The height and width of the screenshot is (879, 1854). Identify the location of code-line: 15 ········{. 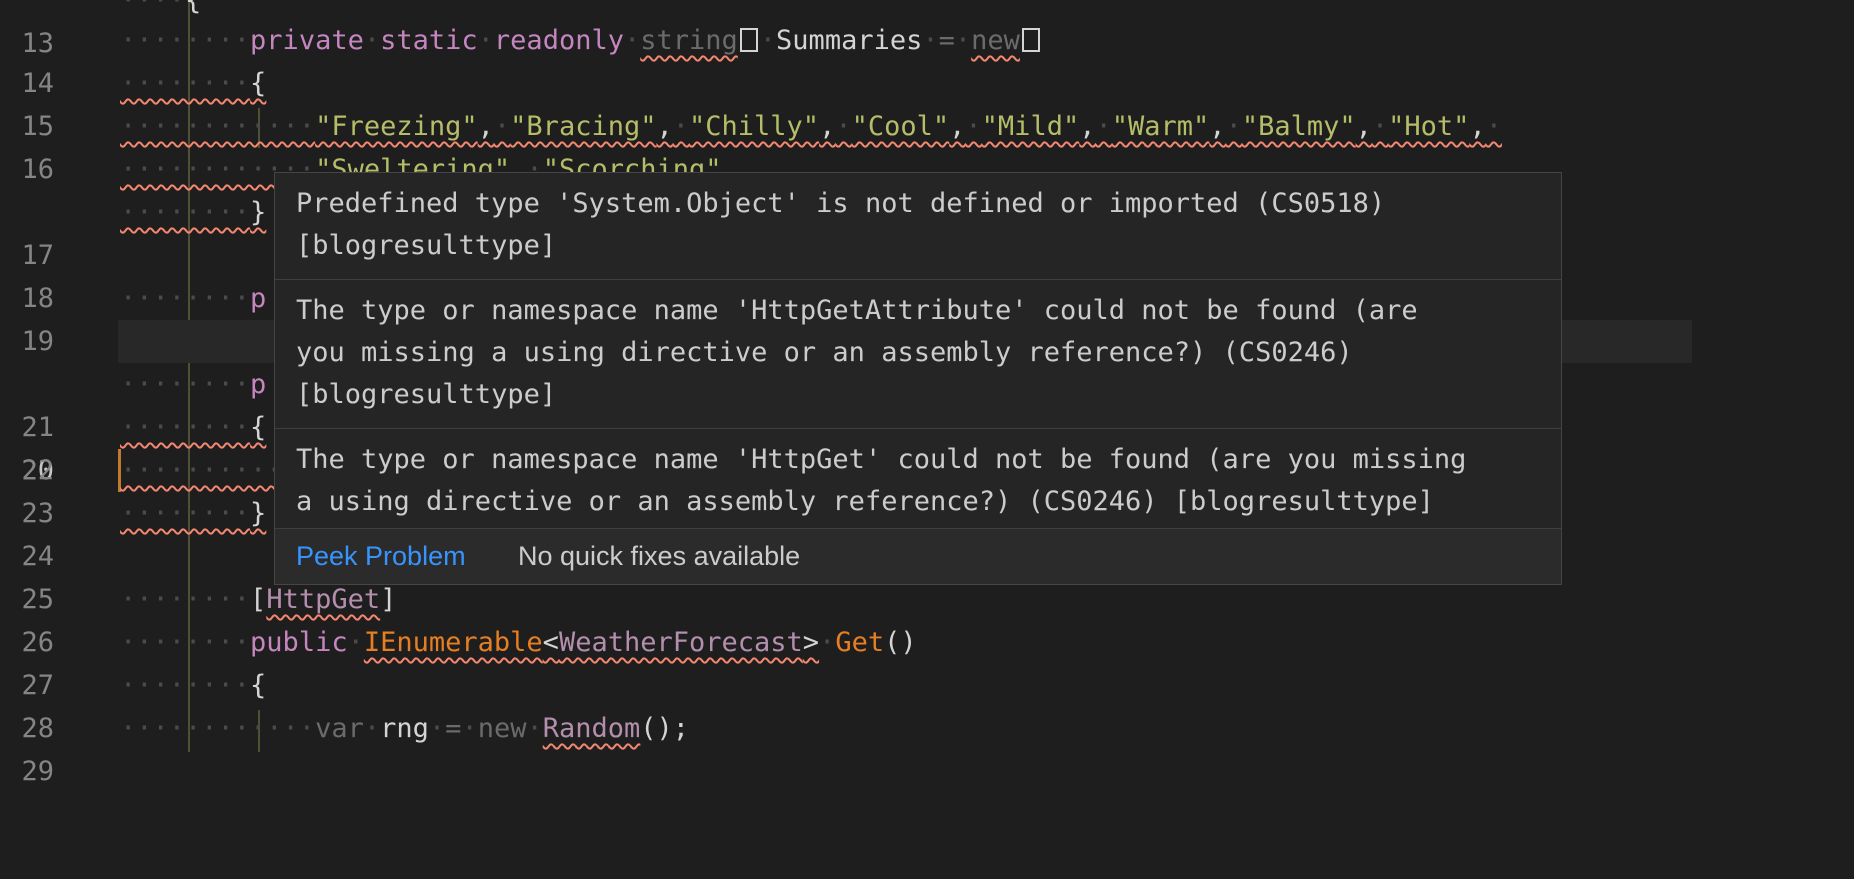
(927, 102).